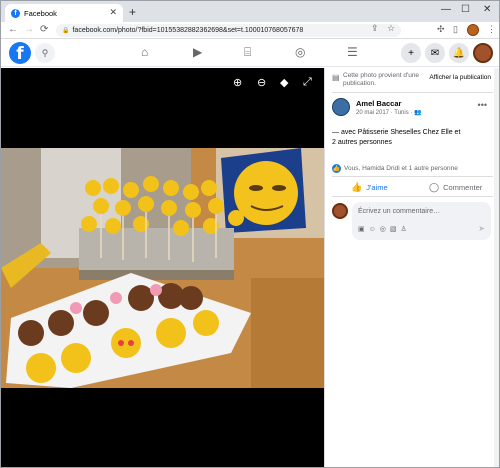  What do you see at coordinates (197, 52) in the screenshot?
I see `watch-icon: ▶` at bounding box center [197, 52].